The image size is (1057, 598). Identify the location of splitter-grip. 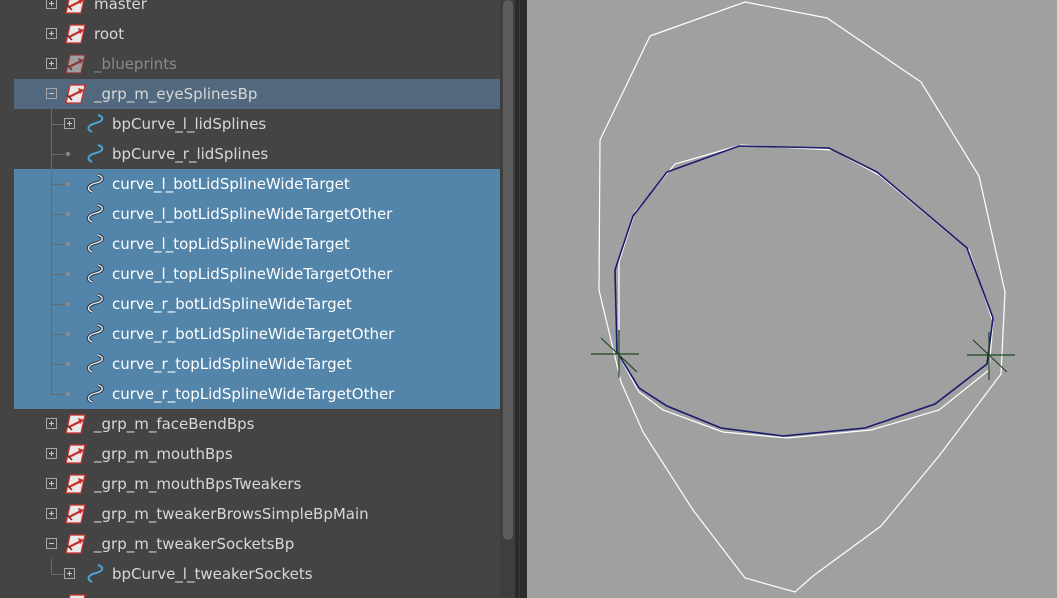
(519, 299).